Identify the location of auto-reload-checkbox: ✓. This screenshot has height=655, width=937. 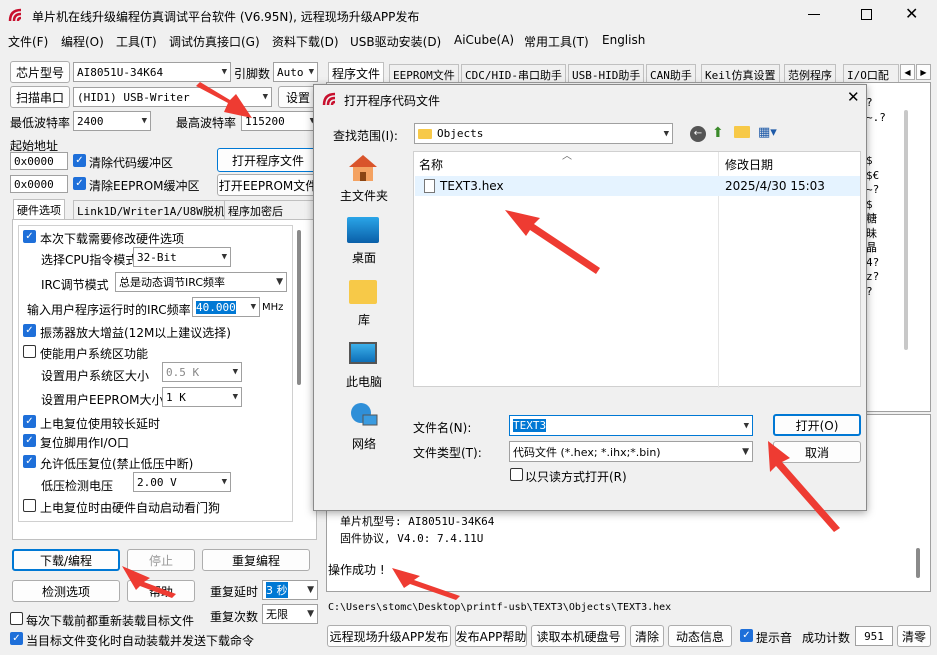
(16, 638).